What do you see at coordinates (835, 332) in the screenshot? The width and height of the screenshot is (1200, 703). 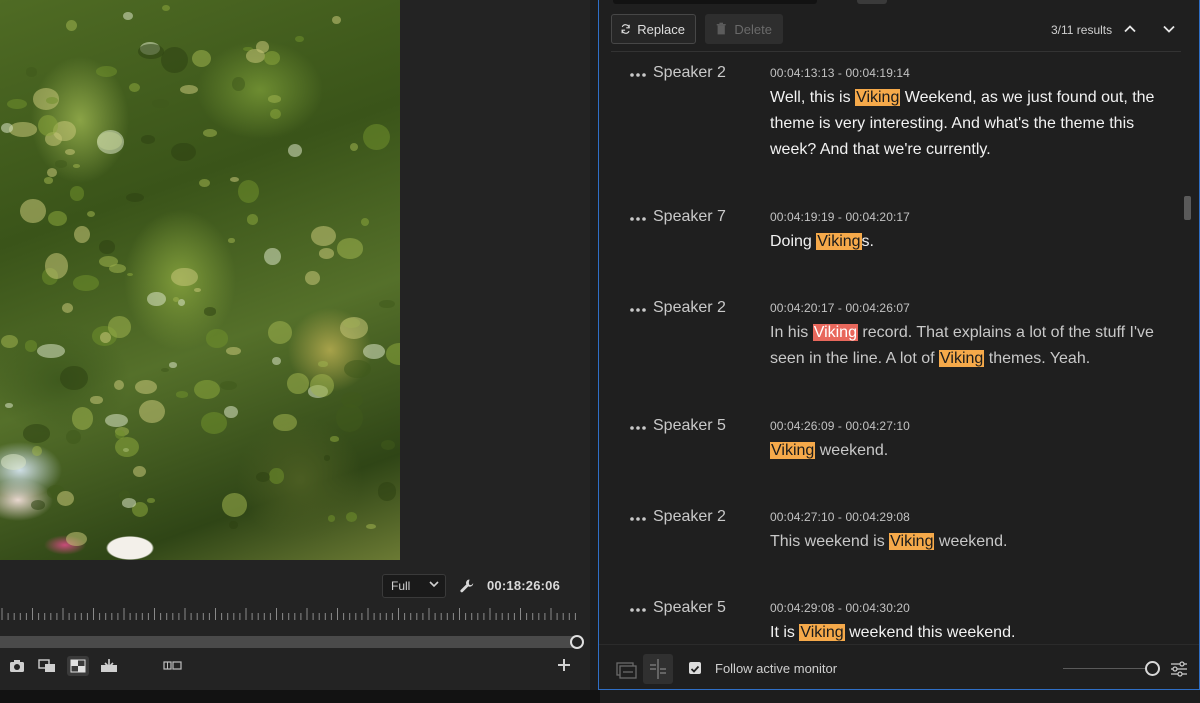 I see `current-search-match: Viking` at bounding box center [835, 332].